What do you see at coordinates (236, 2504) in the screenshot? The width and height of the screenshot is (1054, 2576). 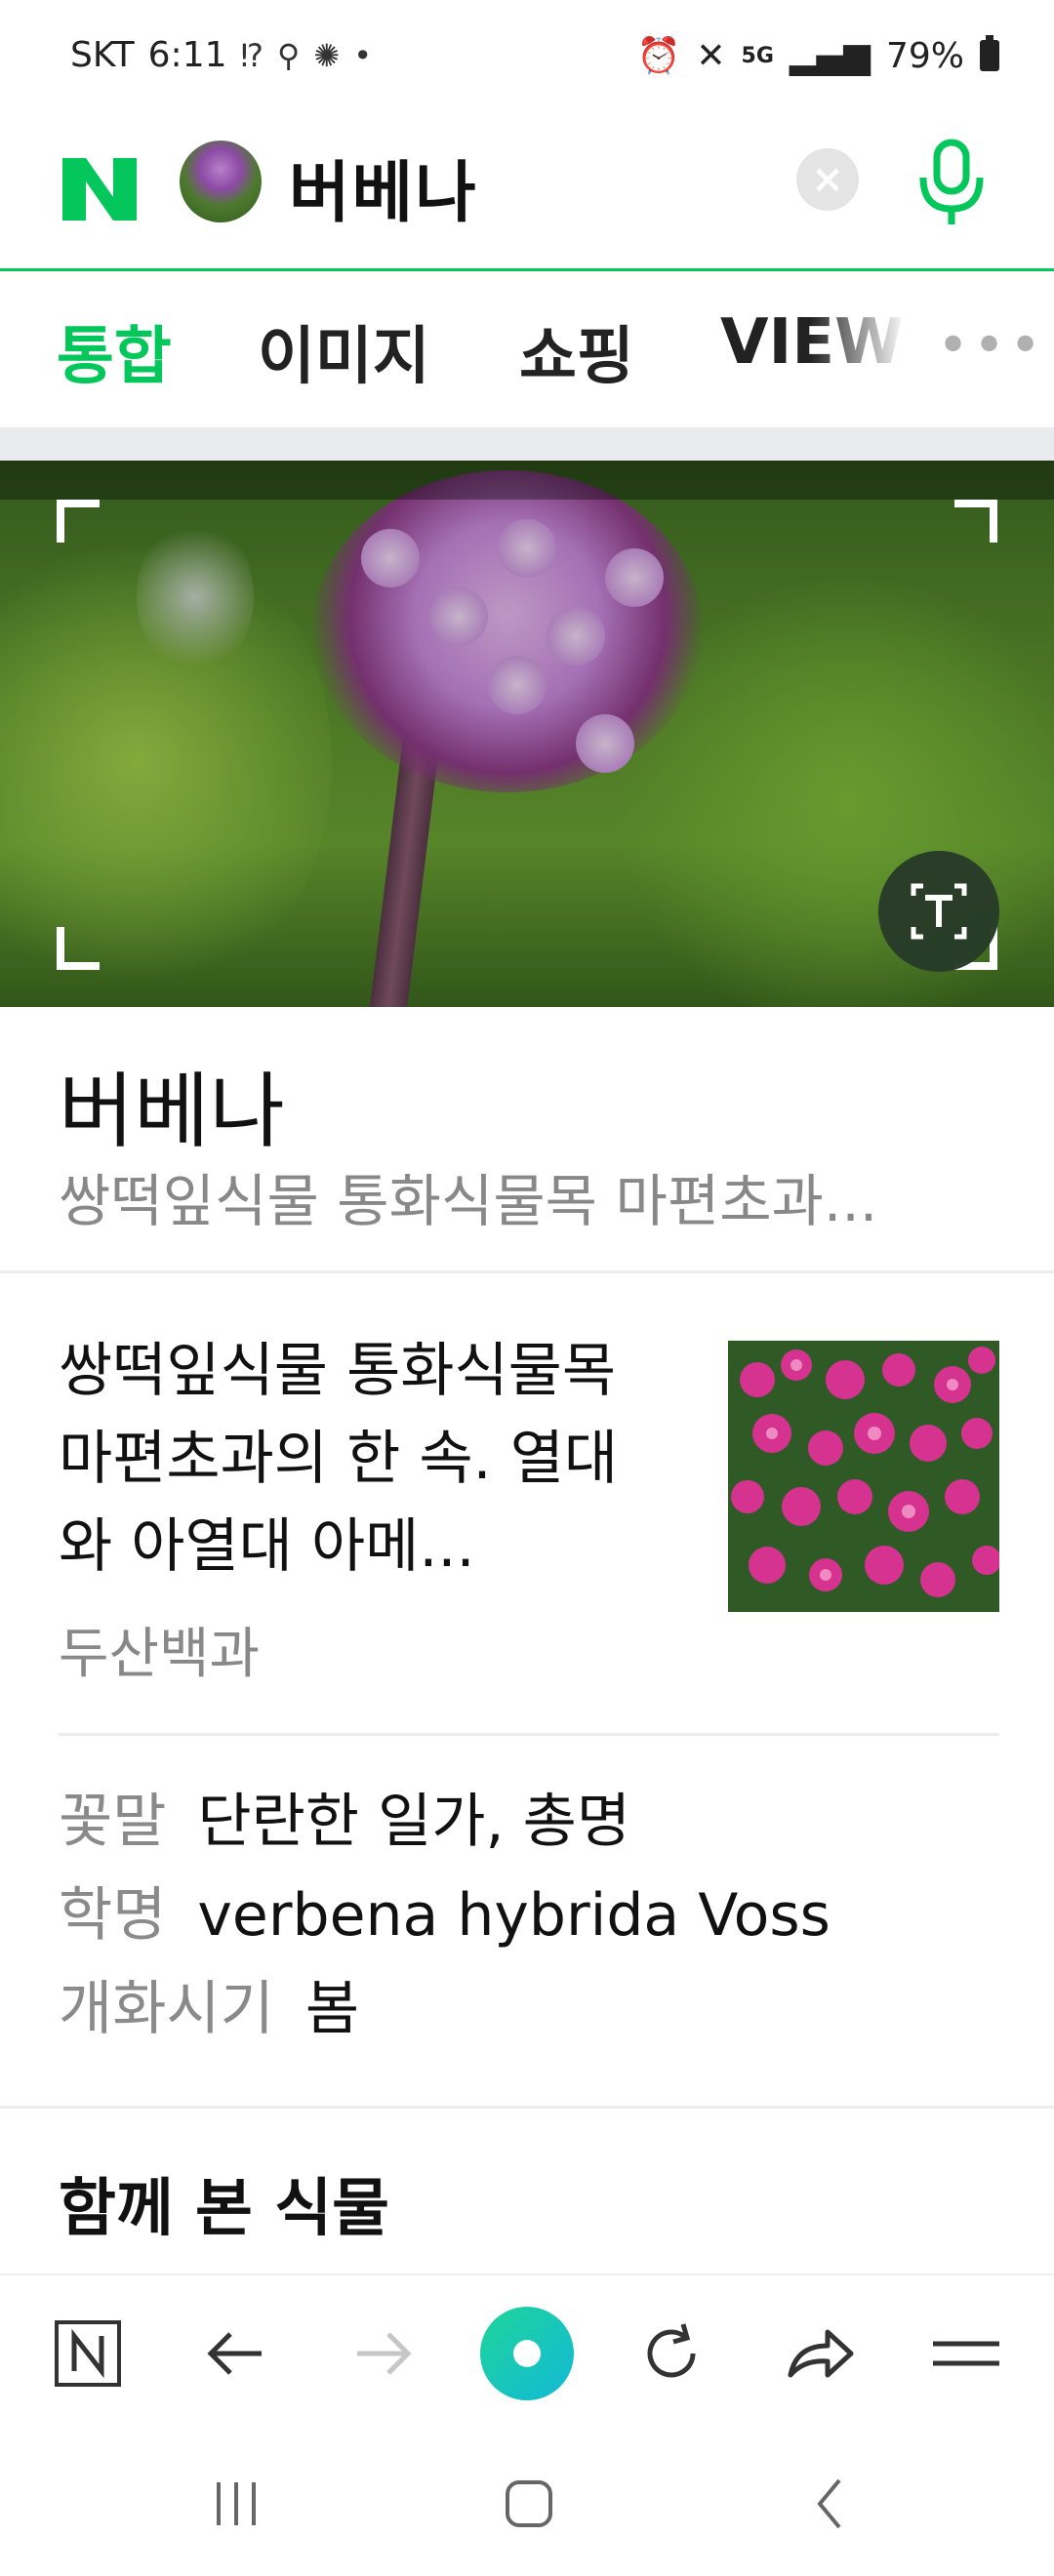 I see `recent-apps-icon` at bounding box center [236, 2504].